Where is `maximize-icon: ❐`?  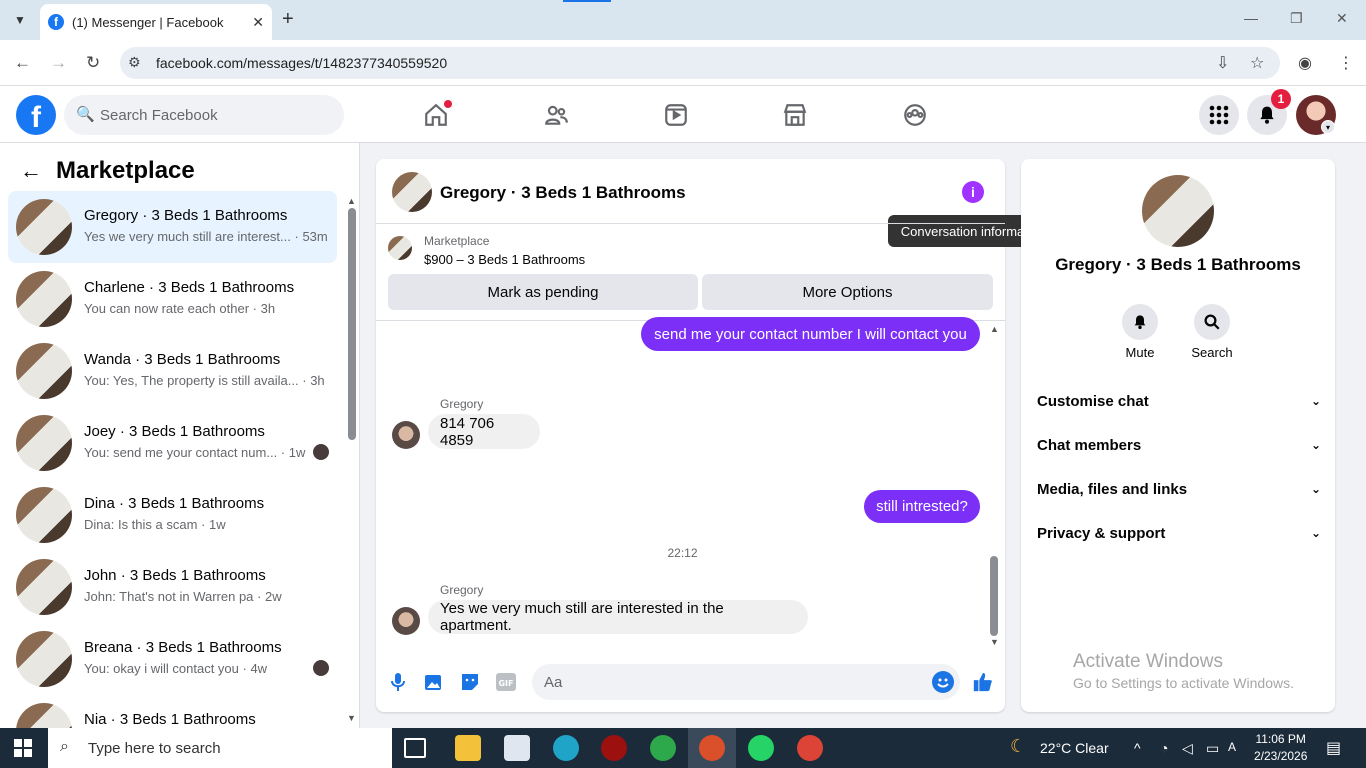
maximize-icon: ❐ is located at coordinates (1296, 18).